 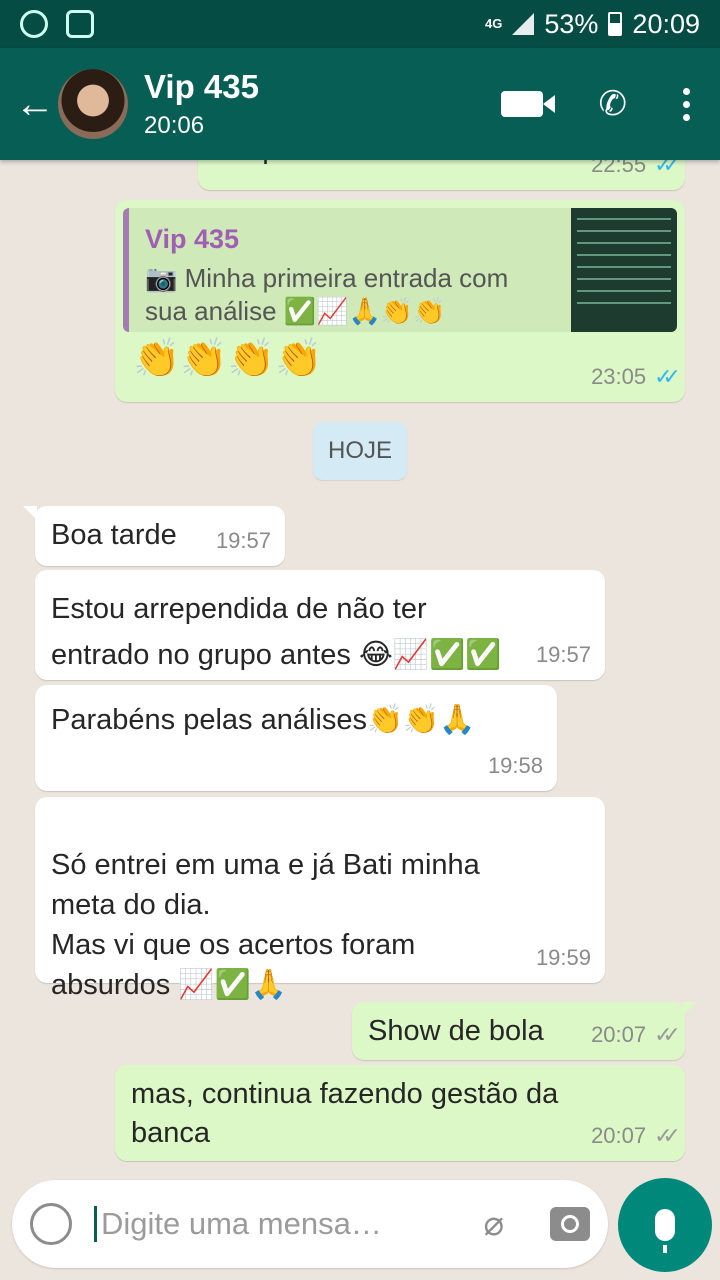 I want to click on date-divider: HOJE, so click(x=360, y=451).